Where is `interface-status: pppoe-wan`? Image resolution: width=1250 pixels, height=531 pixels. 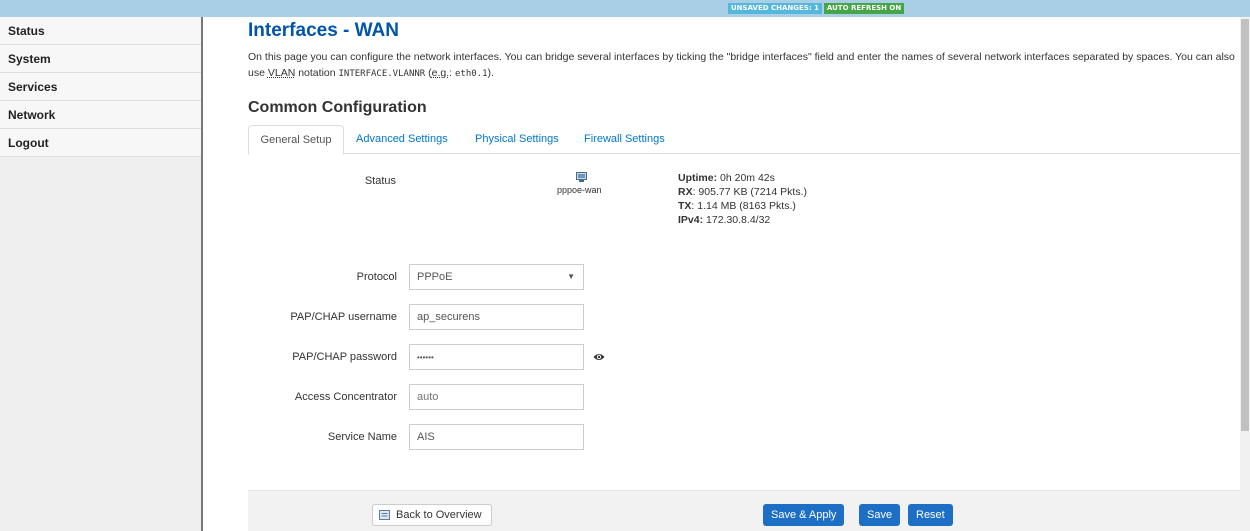 interface-status: pppoe-wan is located at coordinates (579, 183).